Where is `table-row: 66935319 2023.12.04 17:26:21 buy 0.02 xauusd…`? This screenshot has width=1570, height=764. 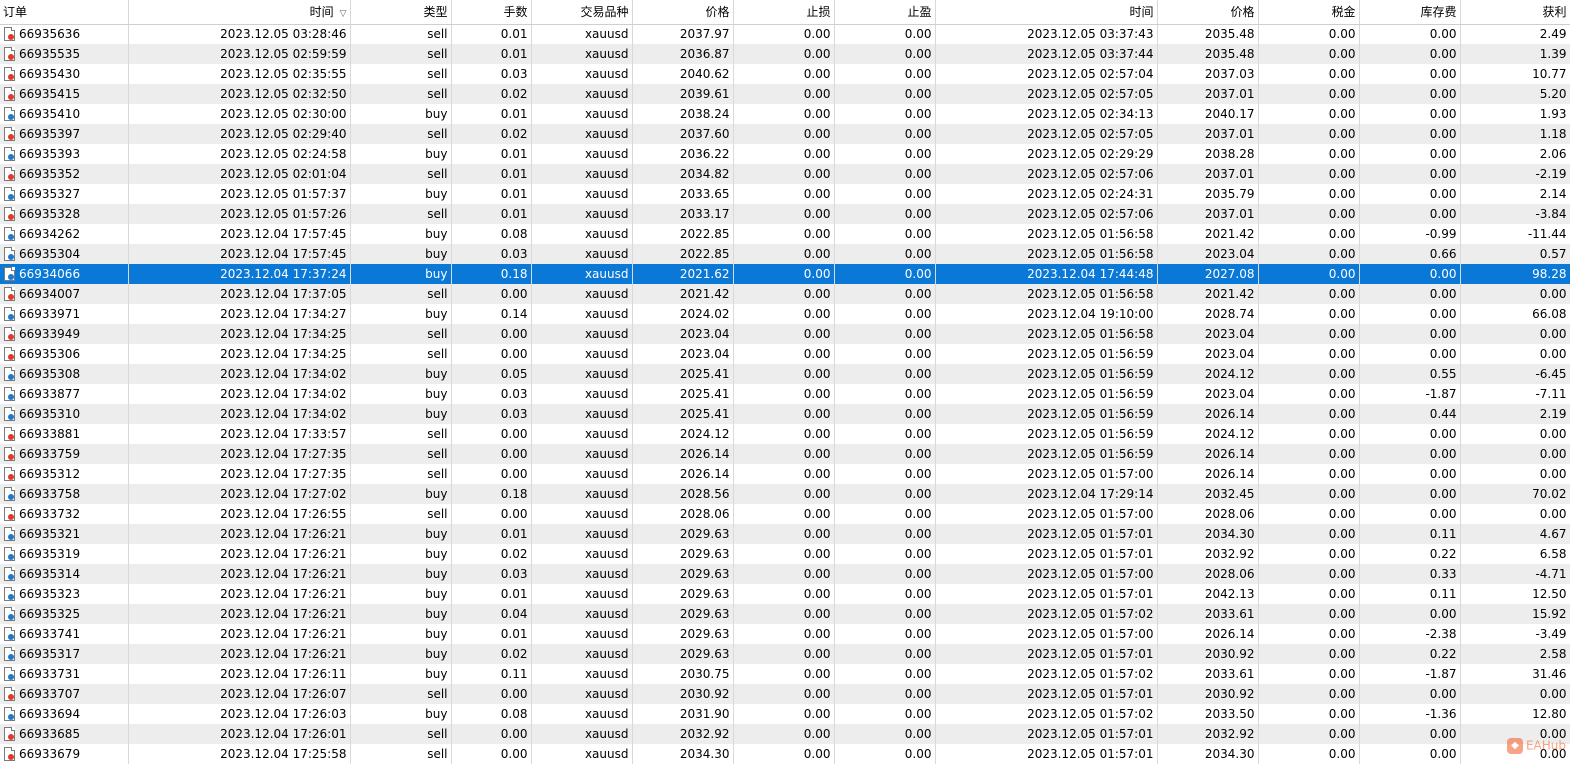
table-row: 66935319 2023.12.04 17:26:21 buy 0.02 xauusd… is located at coordinates (785, 554).